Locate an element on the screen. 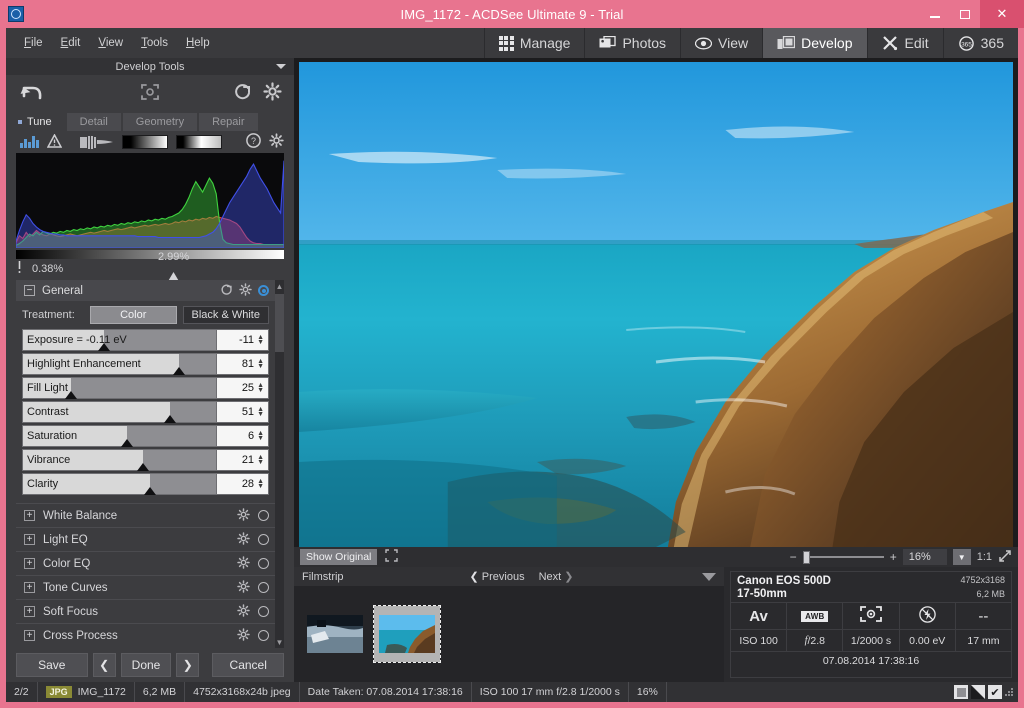 The image size is (1024, 708). panel-title-bar: Develop Tools is located at coordinates (150, 66).